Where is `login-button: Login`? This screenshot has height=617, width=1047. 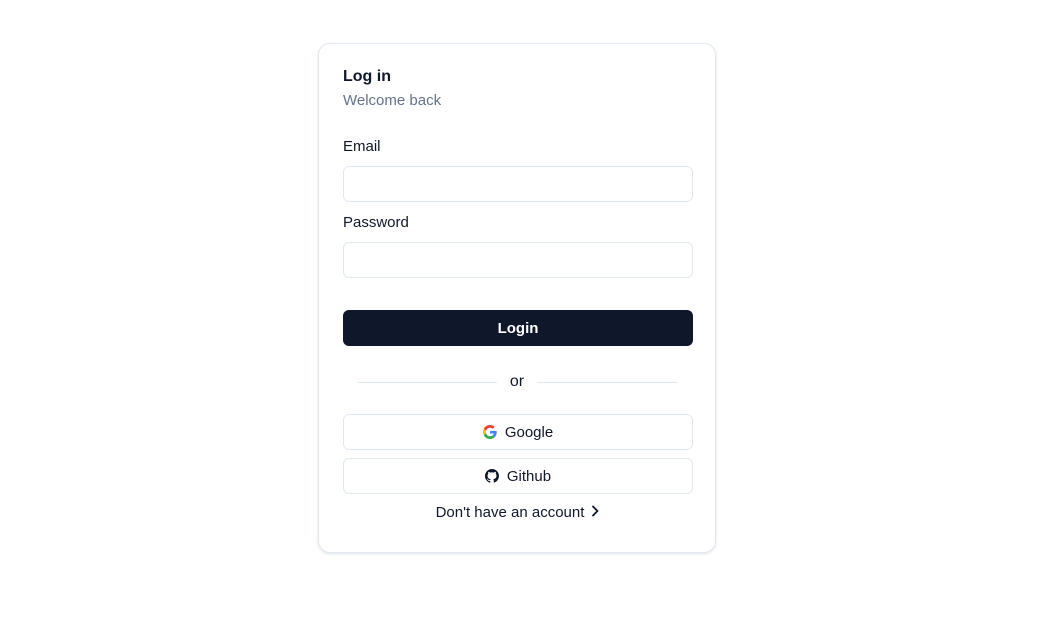 login-button: Login is located at coordinates (518, 328).